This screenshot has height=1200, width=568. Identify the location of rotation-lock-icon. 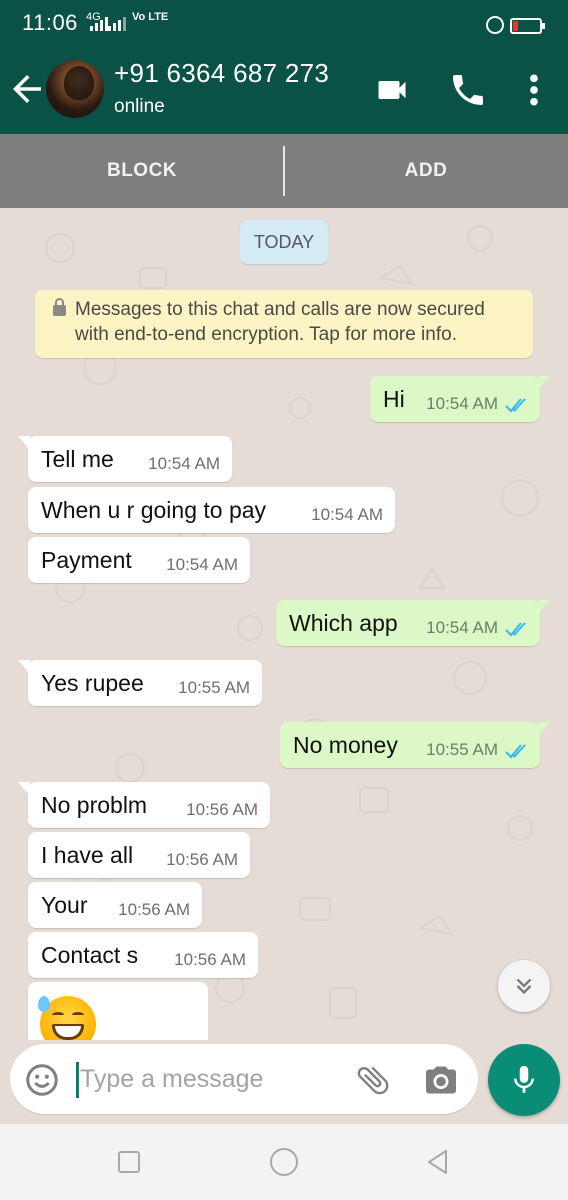
(495, 25).